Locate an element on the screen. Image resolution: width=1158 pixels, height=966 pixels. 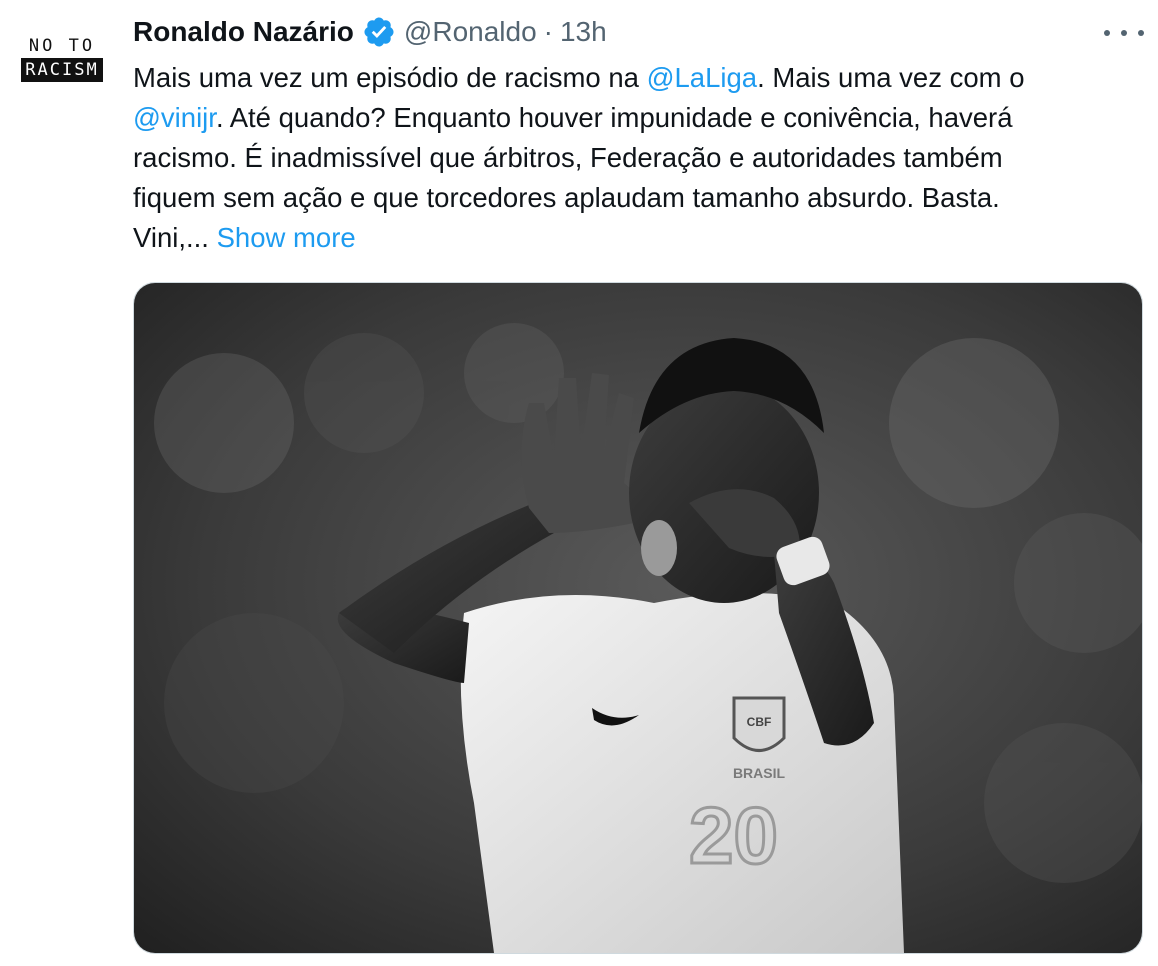
cbf-label: CBF is located at coordinates (759, 722).